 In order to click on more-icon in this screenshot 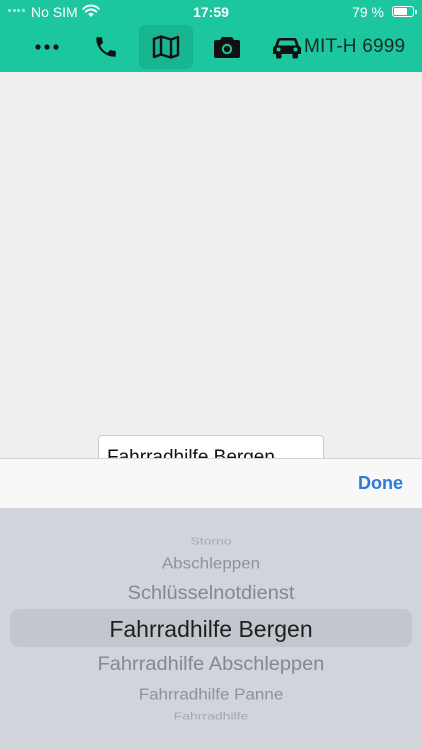, I will do `click(47, 47)`.